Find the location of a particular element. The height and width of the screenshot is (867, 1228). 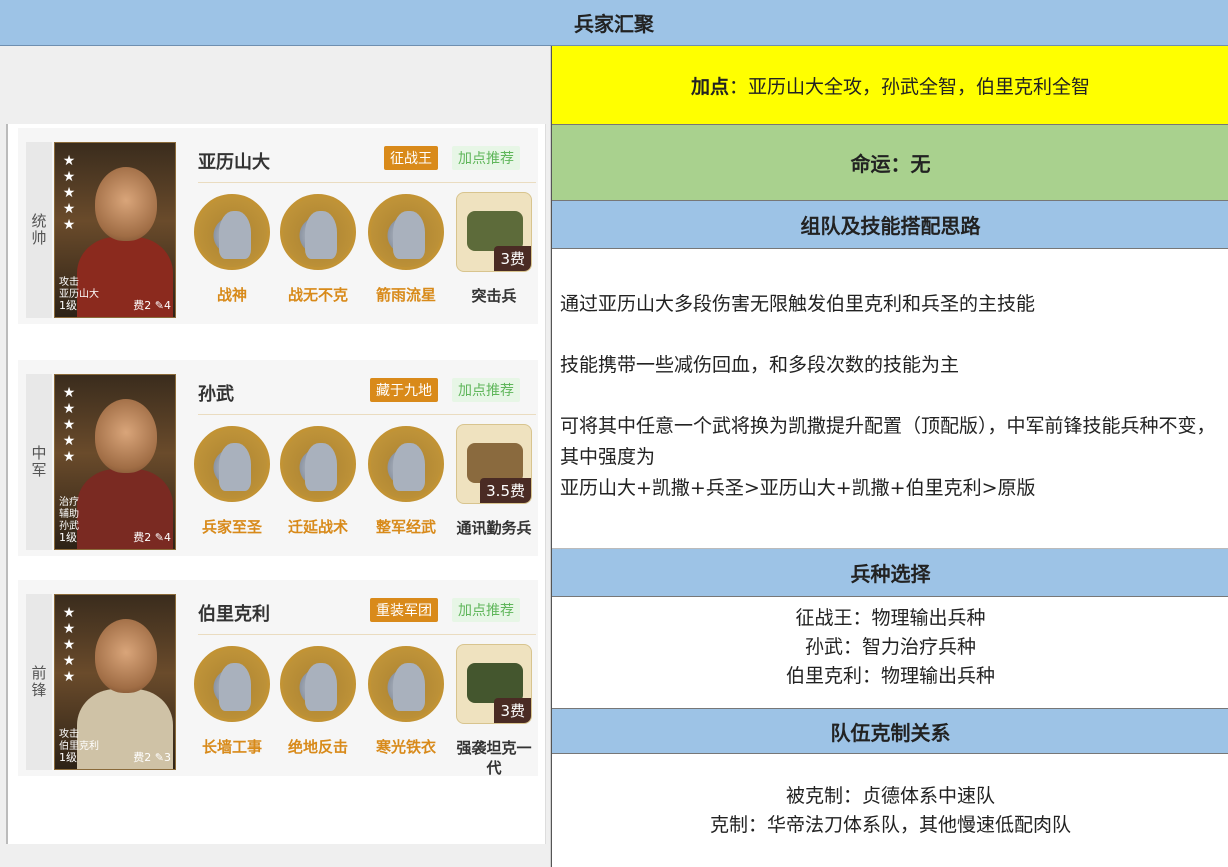

hero-name: 伯里克利 is located at coordinates (234, 614).